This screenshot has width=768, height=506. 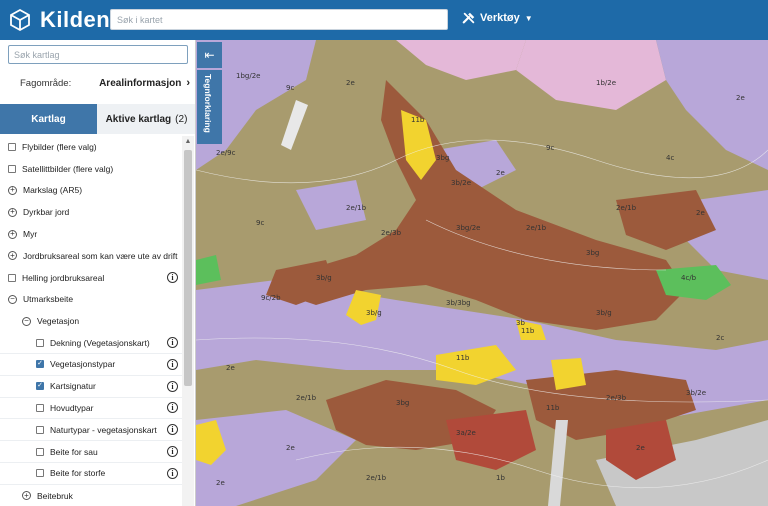 What do you see at coordinates (83, 364) in the screenshot?
I see `layer-label: Vegetasjonstypar` at bounding box center [83, 364].